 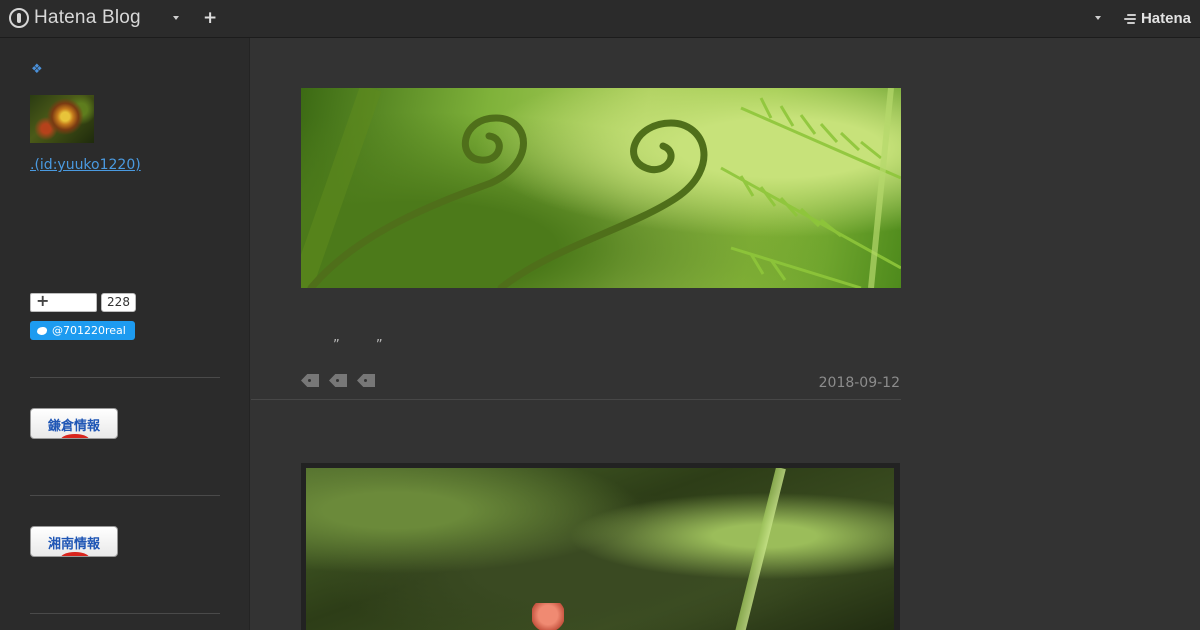 I want to click on hatena-blog-logo: Hatena Blog, so click(x=75, y=18).